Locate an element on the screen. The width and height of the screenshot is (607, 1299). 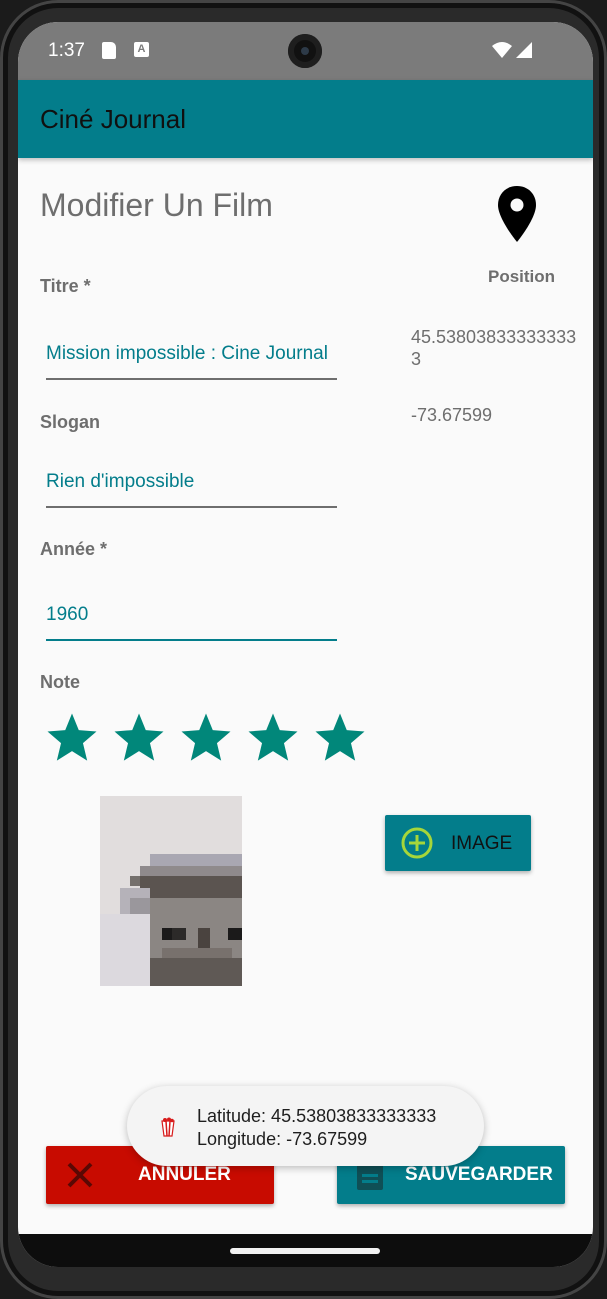
a-notification-icon: A is located at coordinates (141, 49).